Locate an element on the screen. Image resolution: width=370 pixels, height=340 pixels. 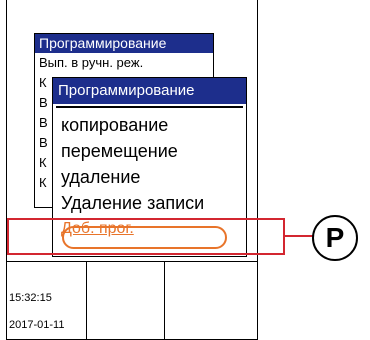
status-time: 15:32:15 is located at coordinates (30, 298).